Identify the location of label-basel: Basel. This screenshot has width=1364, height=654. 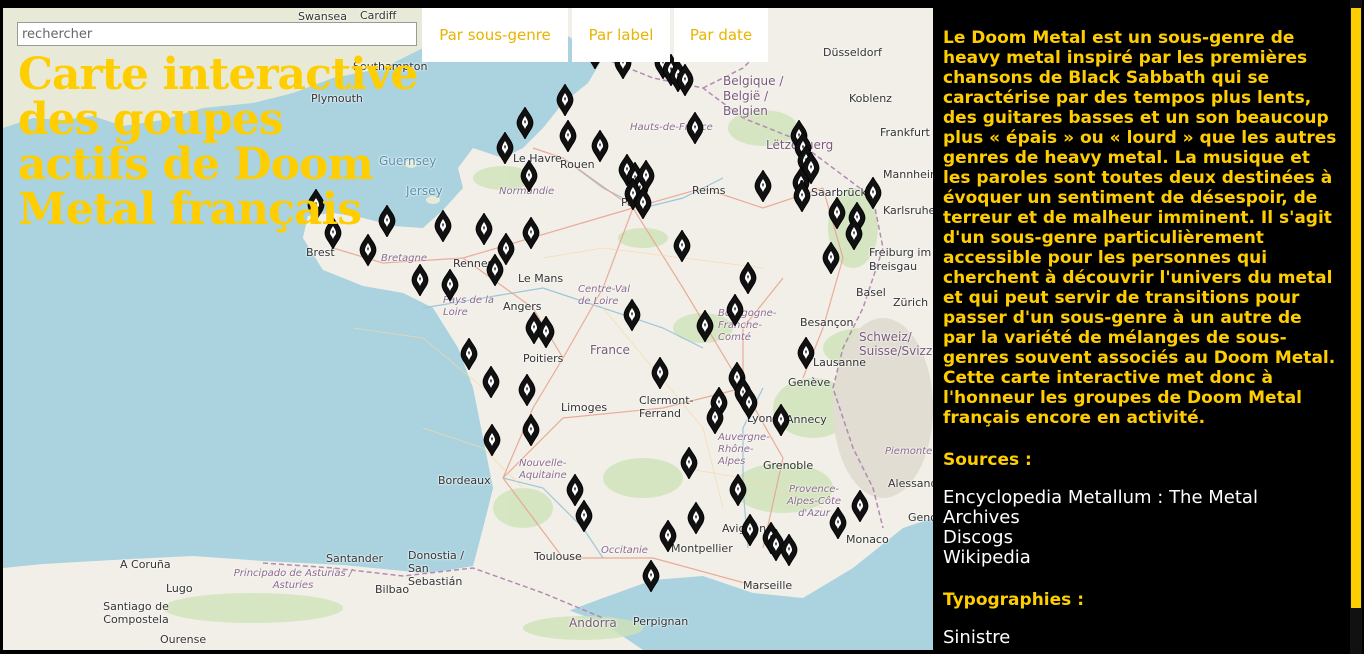
(871, 292).